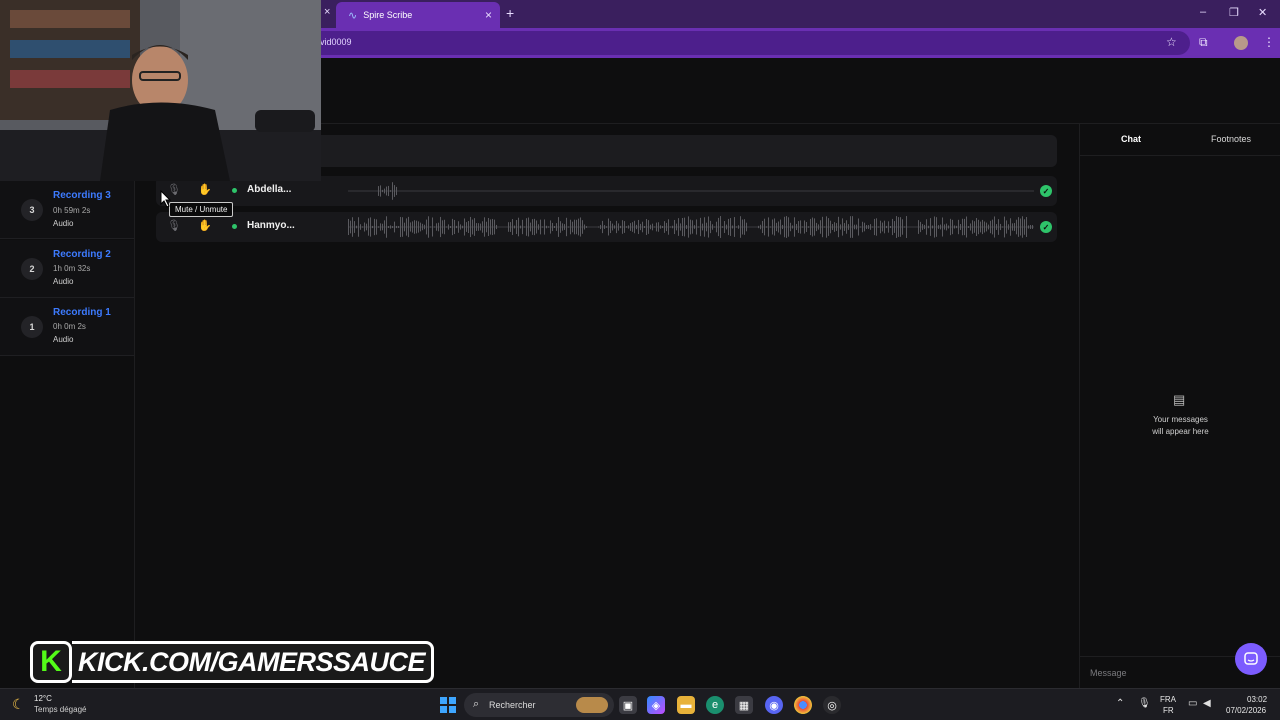 This screenshot has width=1280, height=720. What do you see at coordinates (686, 705) in the screenshot?
I see `file-explorer-icon: ▬` at bounding box center [686, 705].